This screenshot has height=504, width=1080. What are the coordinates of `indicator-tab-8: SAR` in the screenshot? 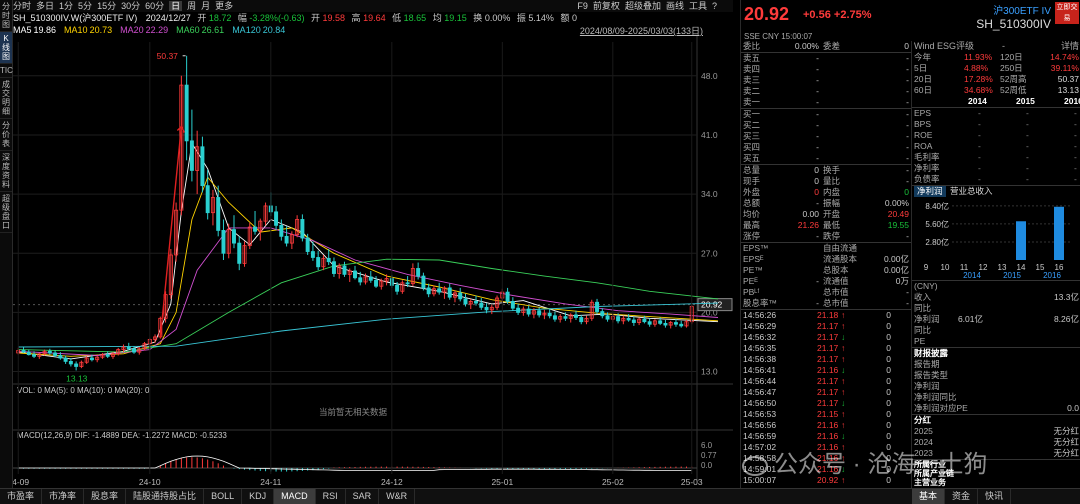 It's located at (363, 496).